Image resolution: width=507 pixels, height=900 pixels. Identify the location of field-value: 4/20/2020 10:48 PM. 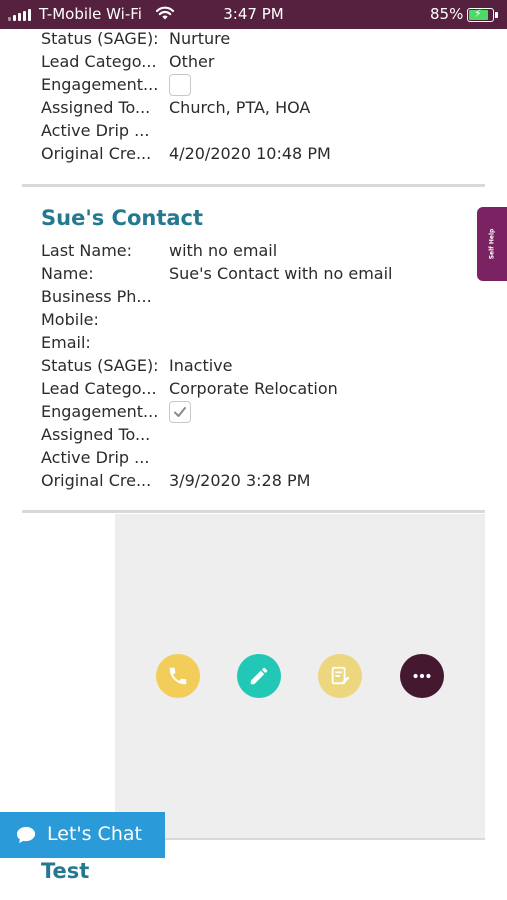
(250, 153).